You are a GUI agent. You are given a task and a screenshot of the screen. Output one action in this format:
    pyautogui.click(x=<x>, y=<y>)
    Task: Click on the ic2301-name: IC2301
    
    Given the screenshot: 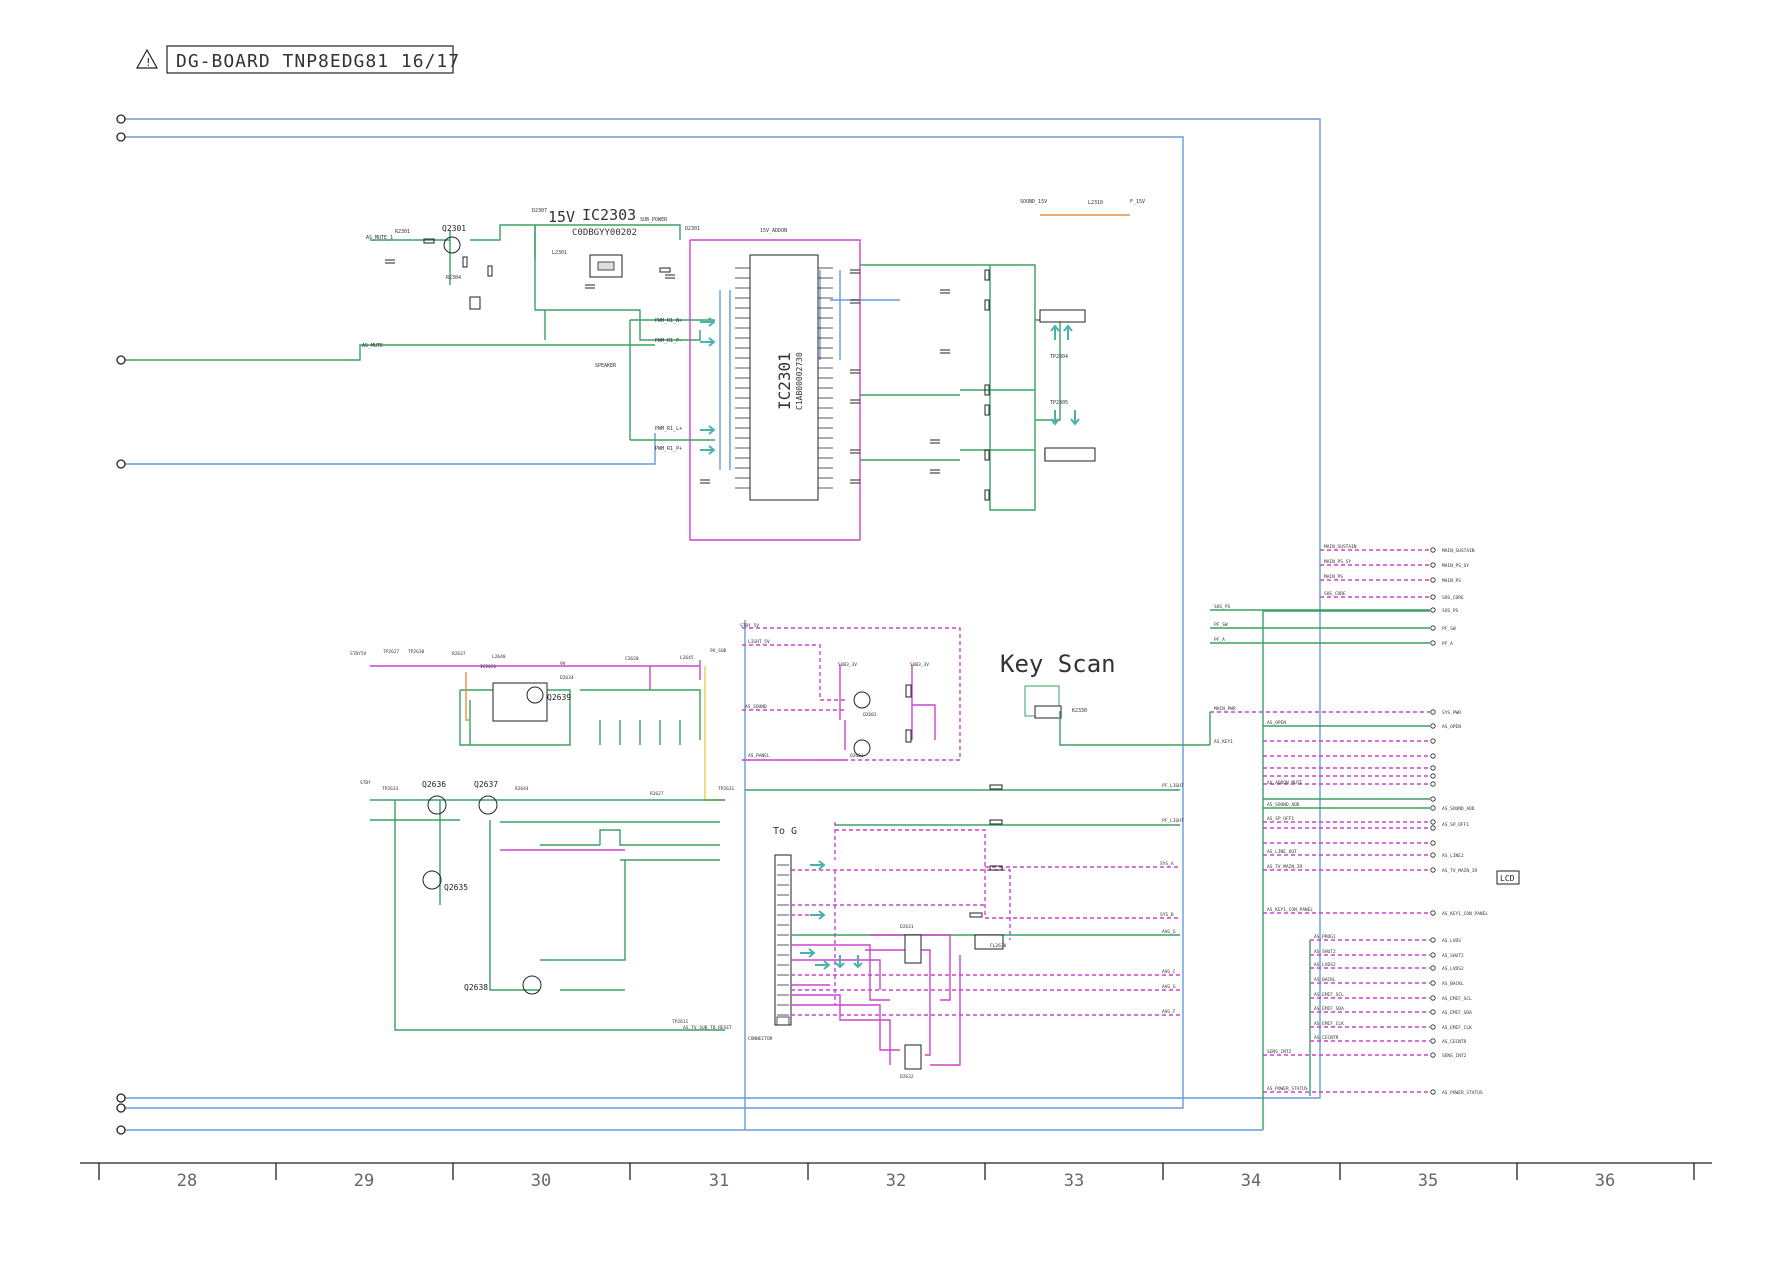 What is the action you would take?
    pyautogui.click(x=784, y=381)
    